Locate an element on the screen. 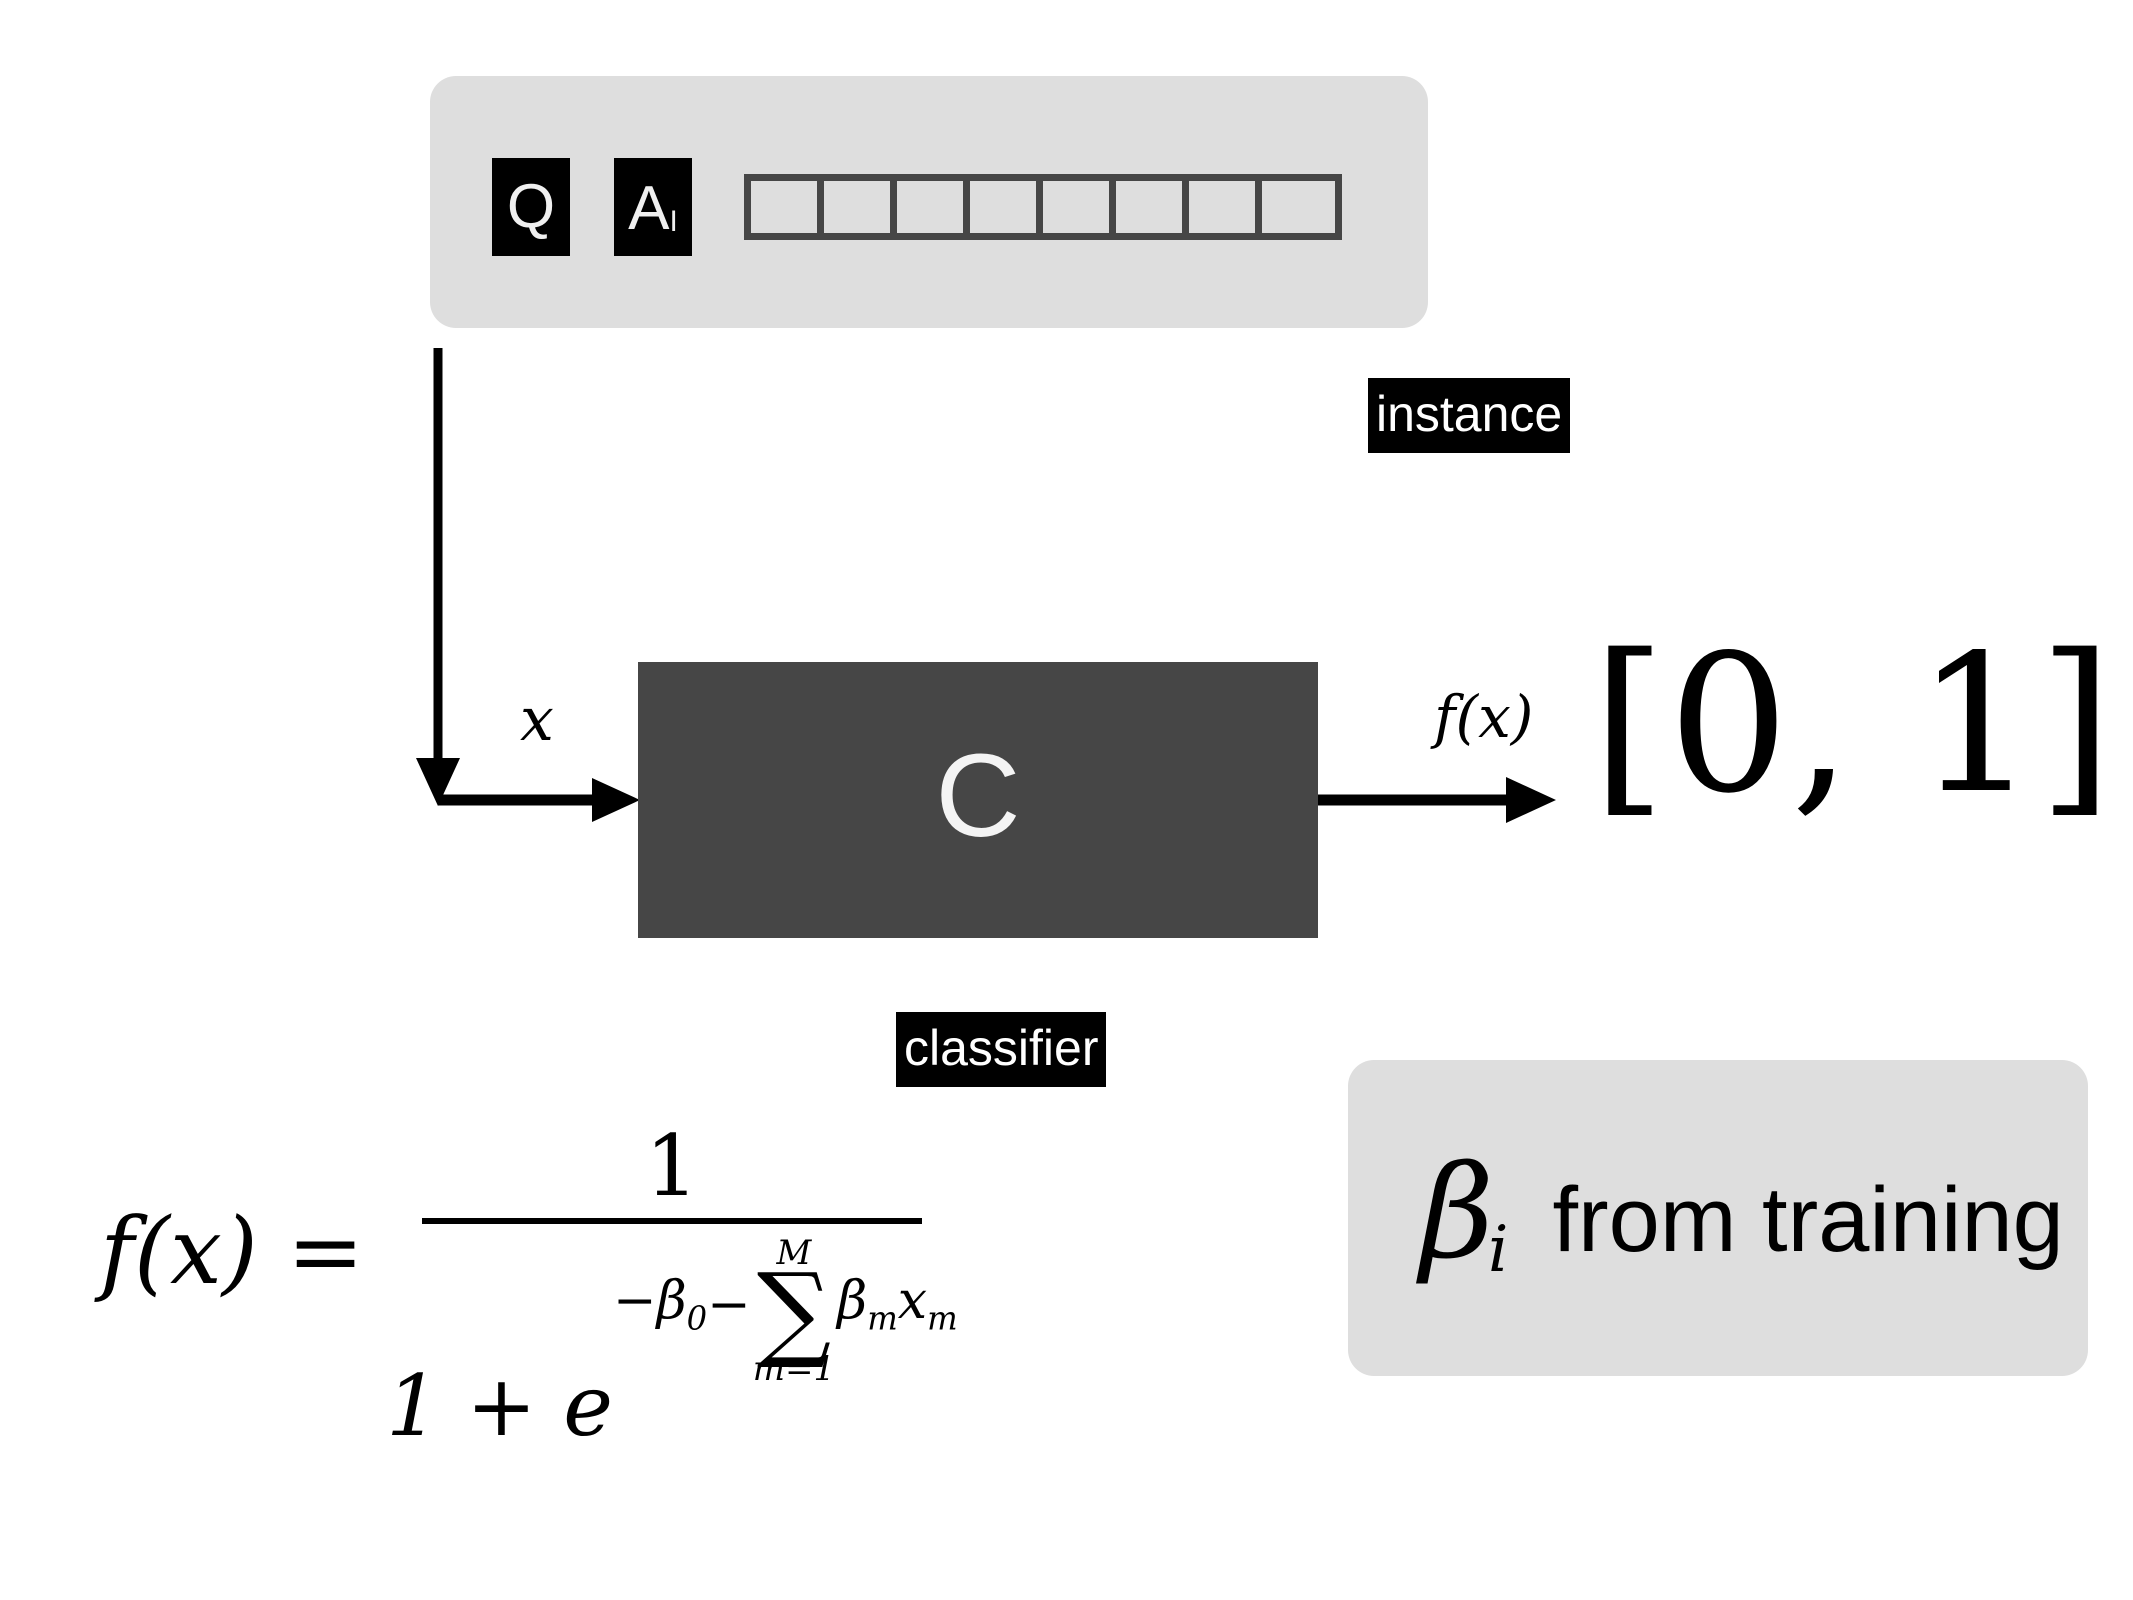  formula-term-beta-sym: β is located at coordinates (852, 1301).